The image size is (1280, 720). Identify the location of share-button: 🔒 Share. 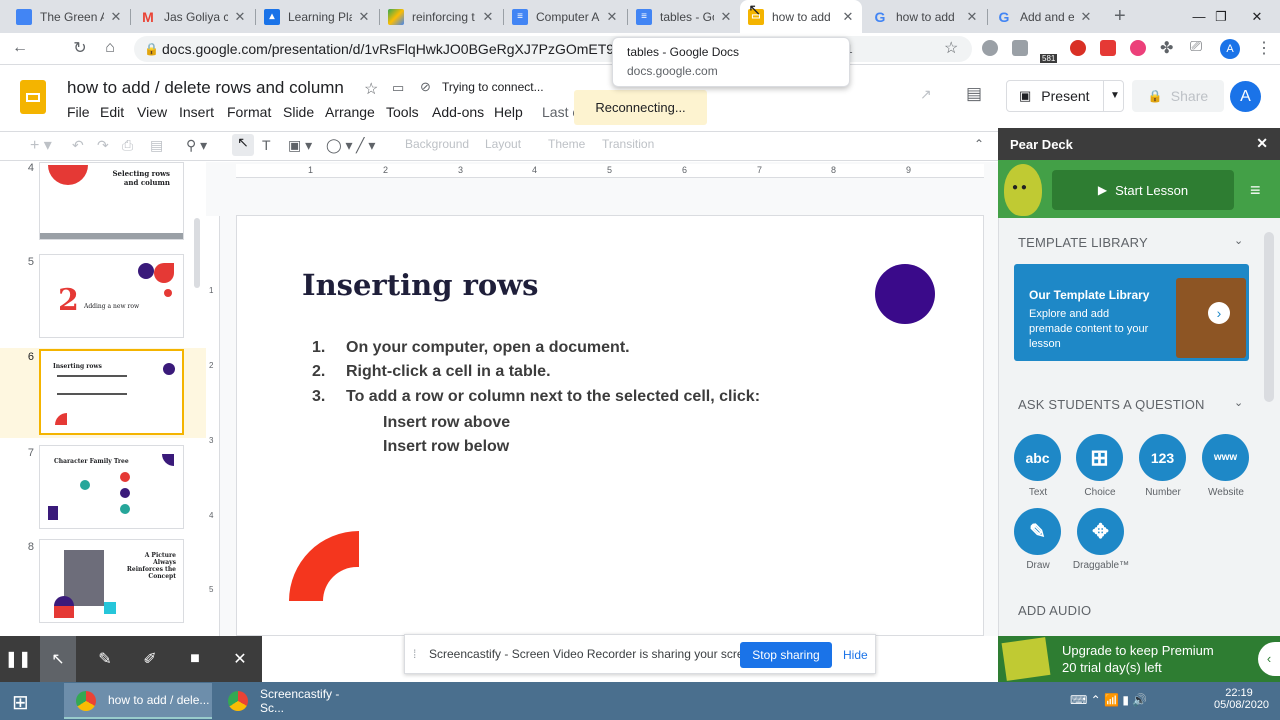
(1178, 96).